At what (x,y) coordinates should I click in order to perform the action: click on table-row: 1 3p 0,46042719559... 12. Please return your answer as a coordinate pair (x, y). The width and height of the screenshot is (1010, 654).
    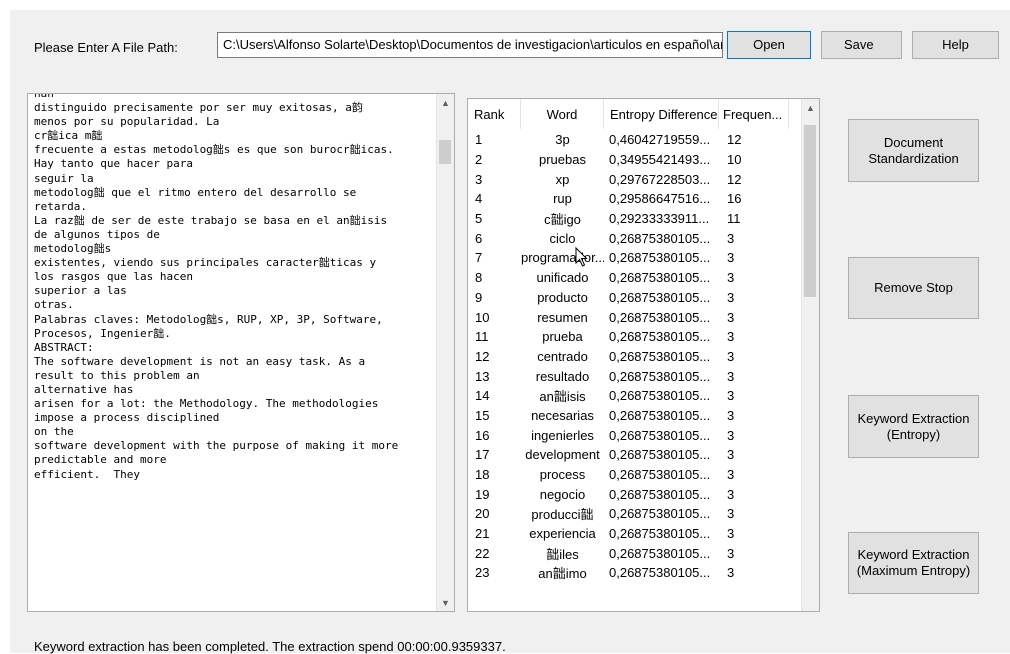
    Looking at the image, I should click on (635, 140).